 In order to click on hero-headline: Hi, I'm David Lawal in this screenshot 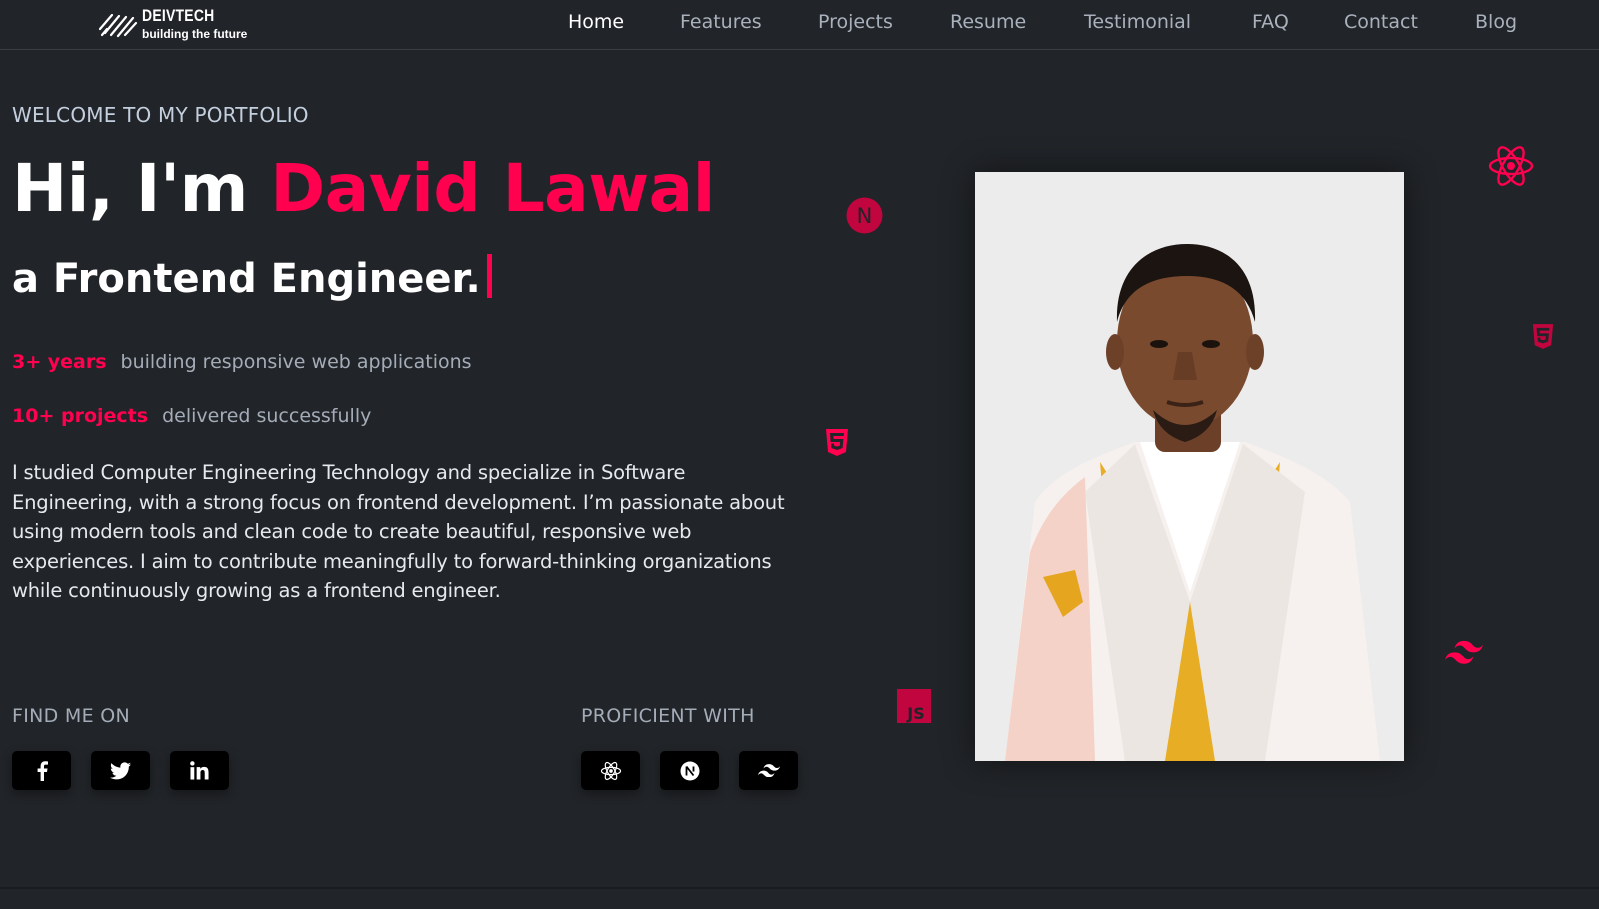, I will do `click(363, 188)`.